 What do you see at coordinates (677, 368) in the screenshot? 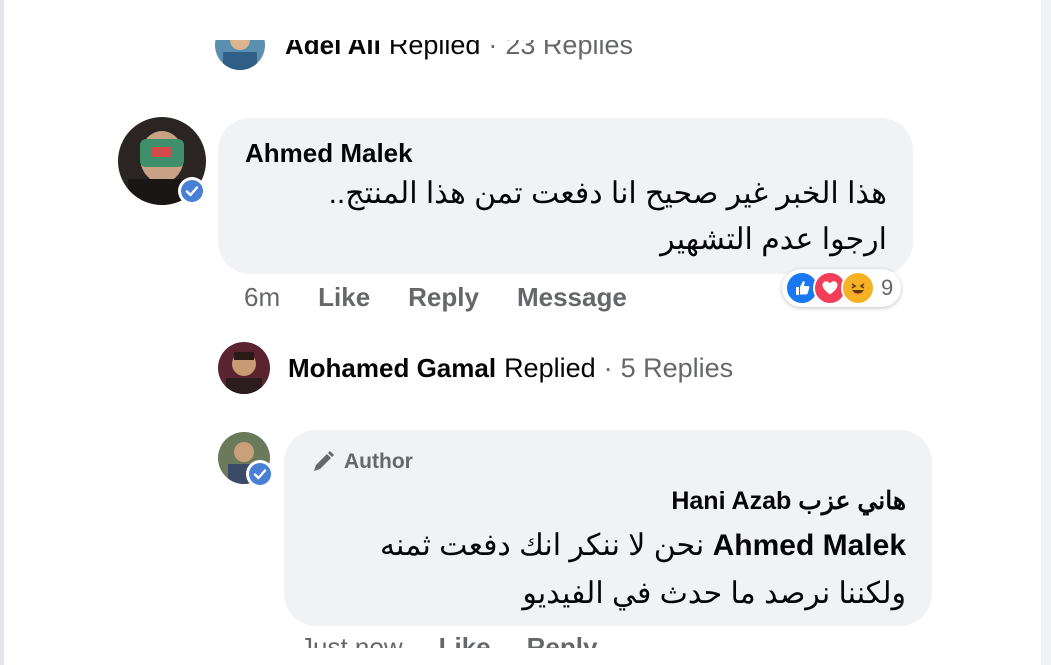
I see `replies-count: 5 Replies` at bounding box center [677, 368].